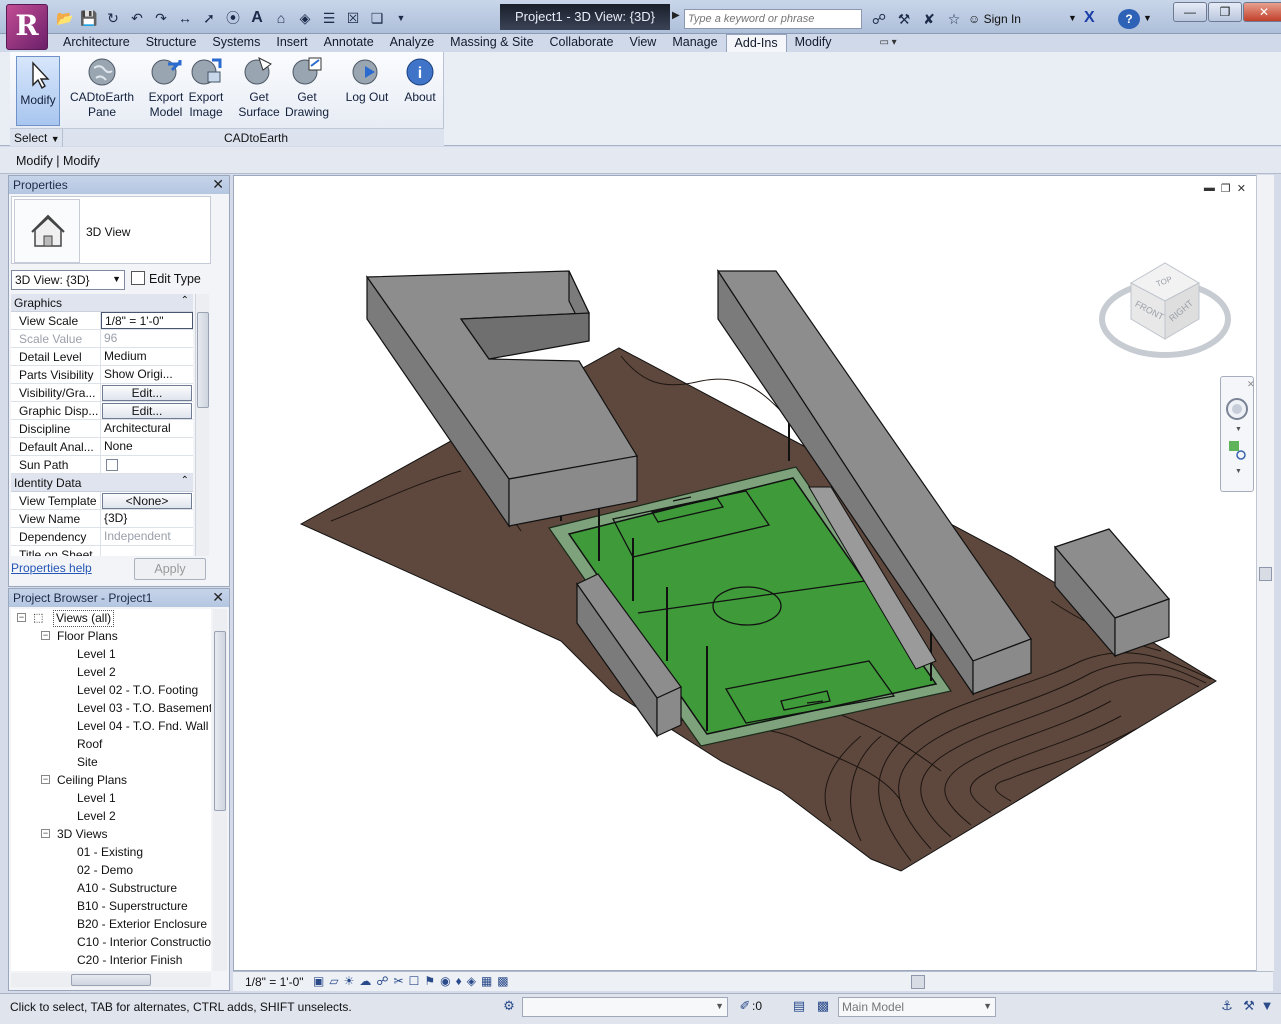 This screenshot has width=1281, height=1024. Describe the element at coordinates (170, 569) in the screenshot. I see `apply-button: Apply` at that location.